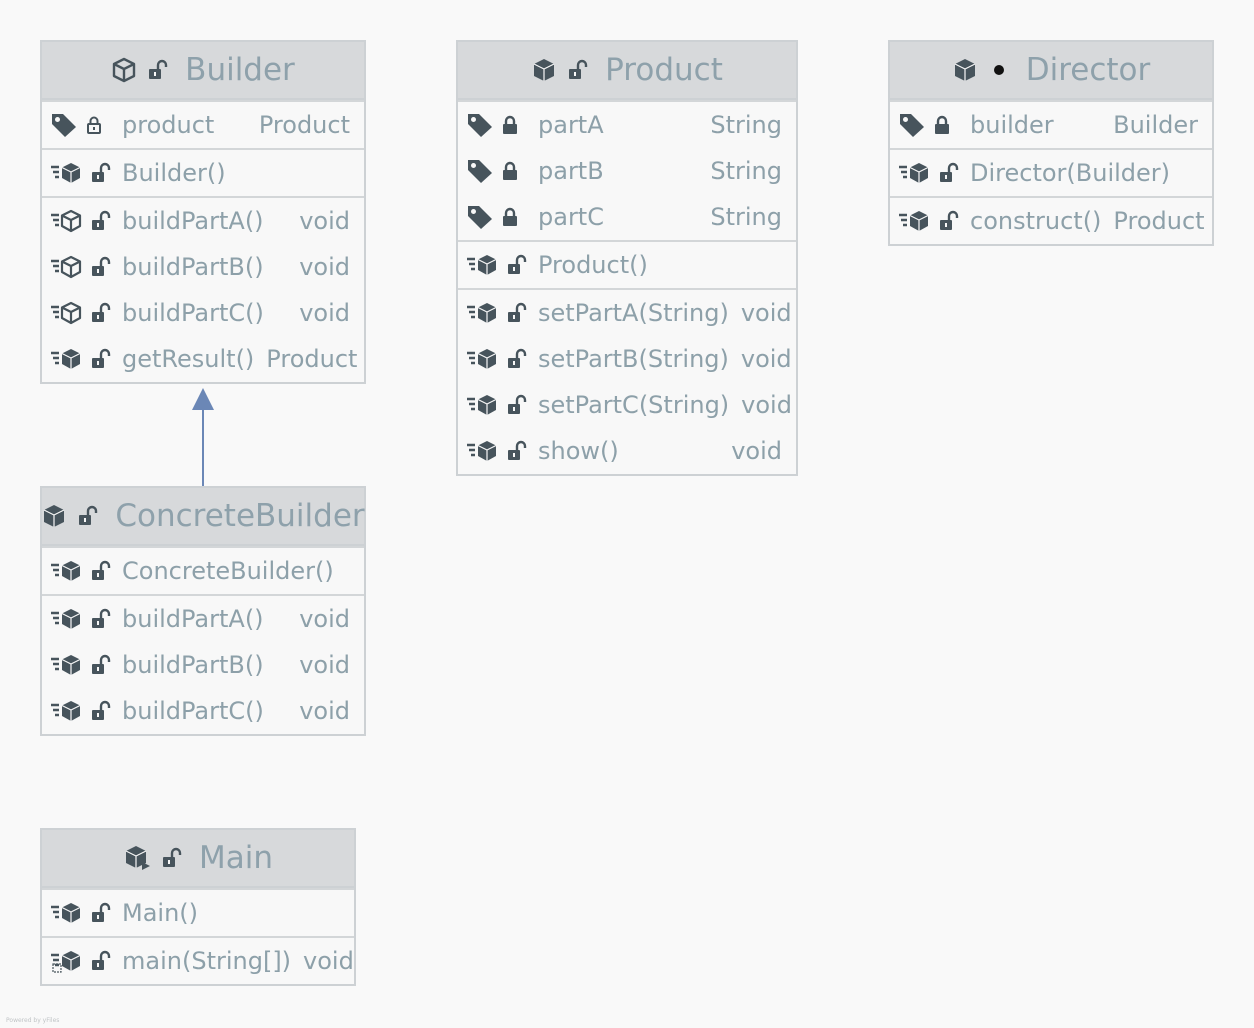  Describe the element at coordinates (203, 571) in the screenshot. I see `constructor-row: ConcreteBuilder()` at that location.